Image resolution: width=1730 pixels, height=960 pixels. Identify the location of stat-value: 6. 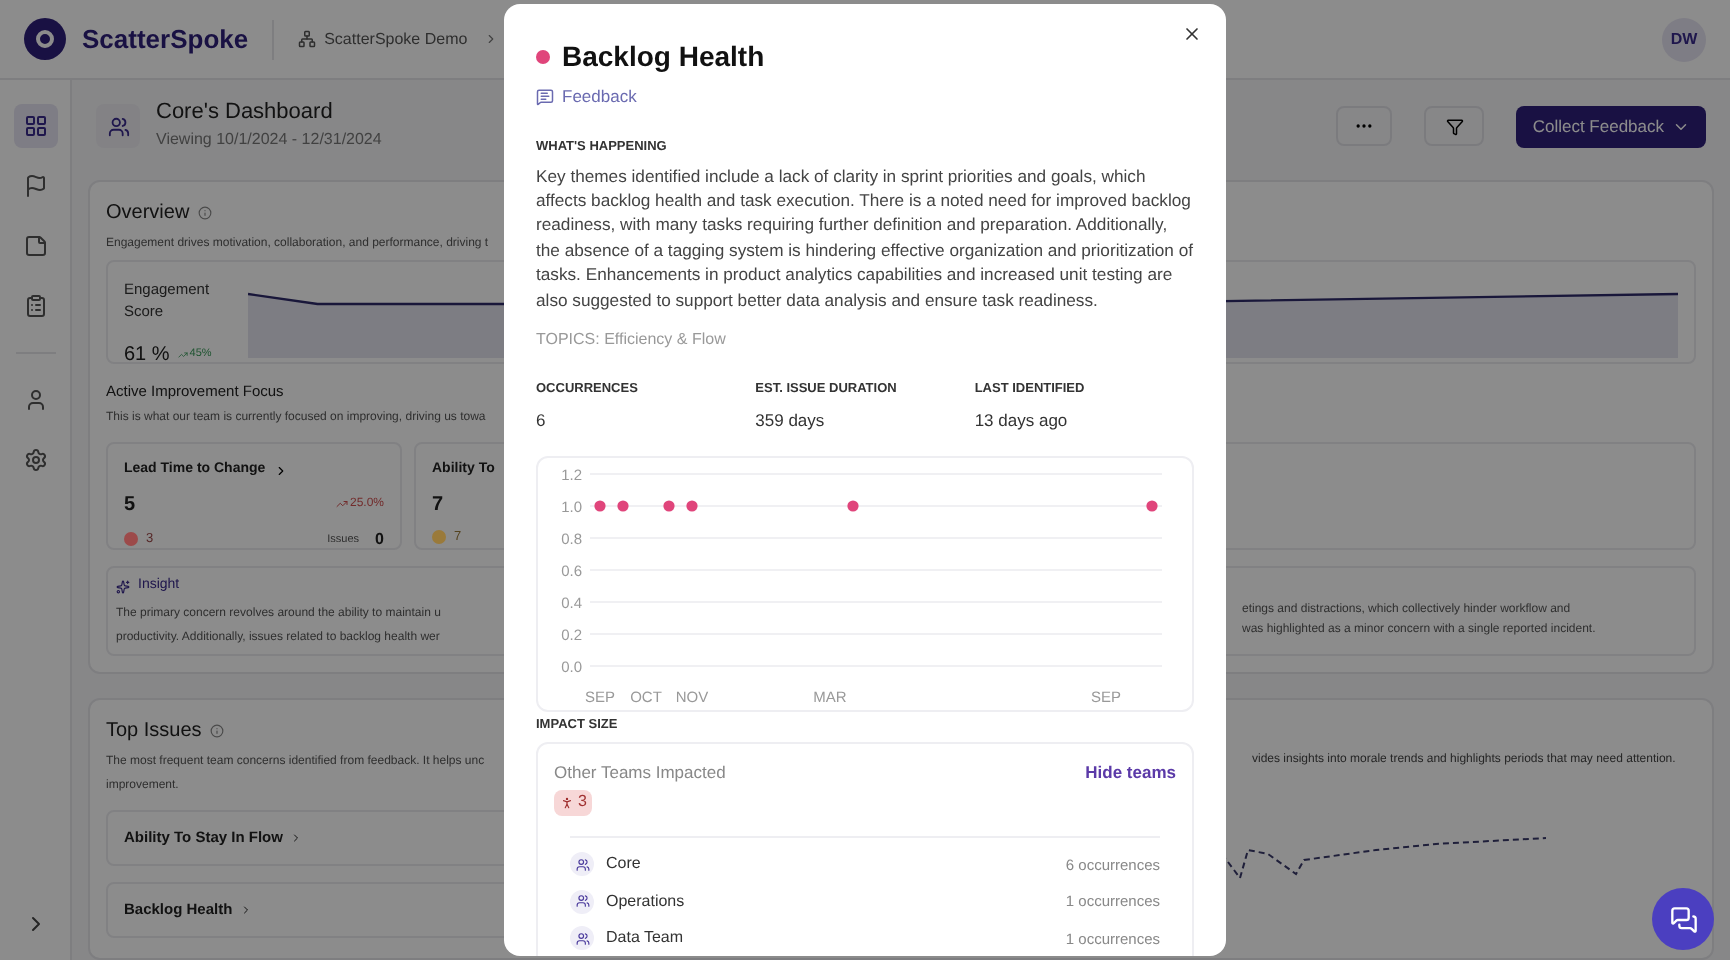
(542, 420).